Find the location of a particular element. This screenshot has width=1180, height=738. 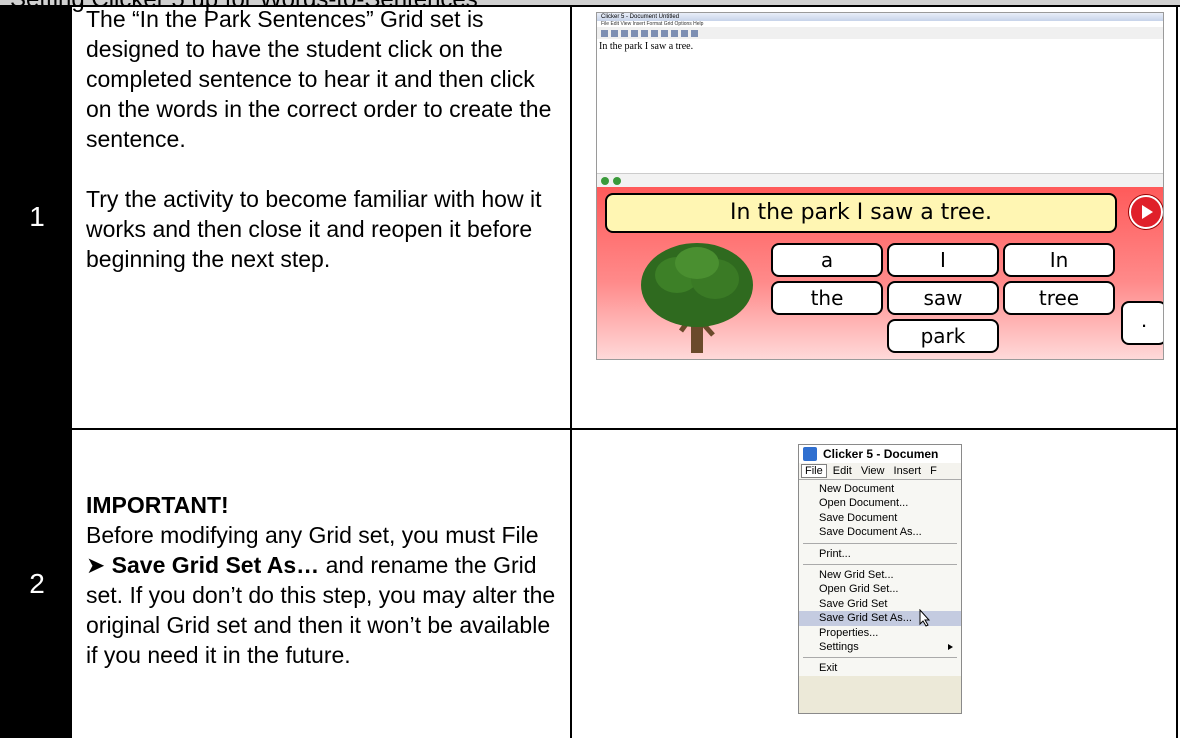

document-text: In the park I saw a tree. is located at coordinates (646, 46).